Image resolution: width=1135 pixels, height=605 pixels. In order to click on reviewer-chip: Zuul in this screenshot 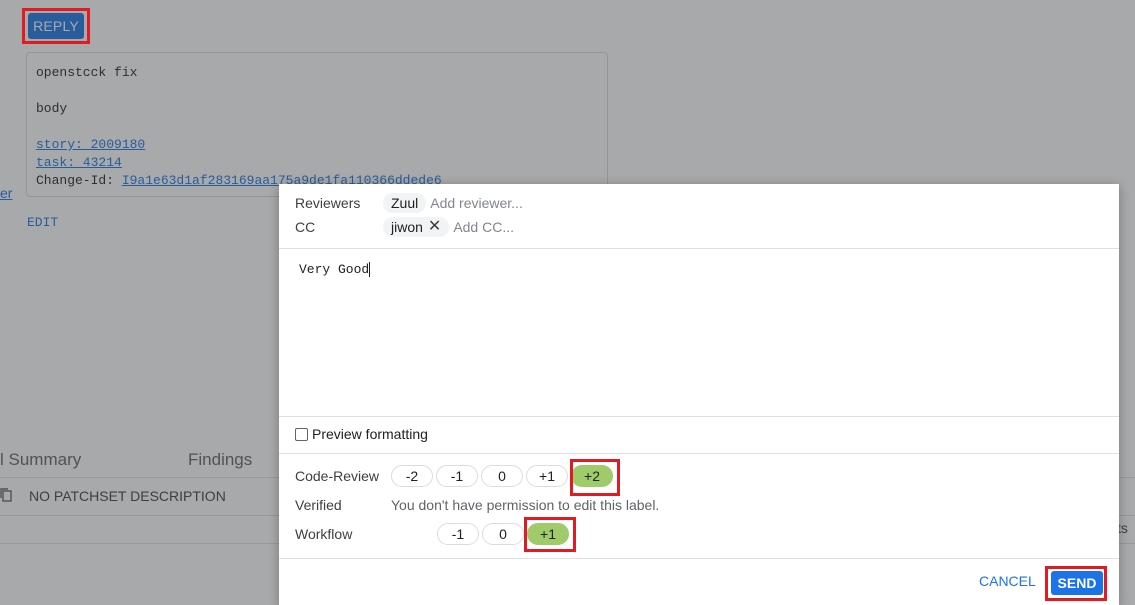, I will do `click(405, 203)`.